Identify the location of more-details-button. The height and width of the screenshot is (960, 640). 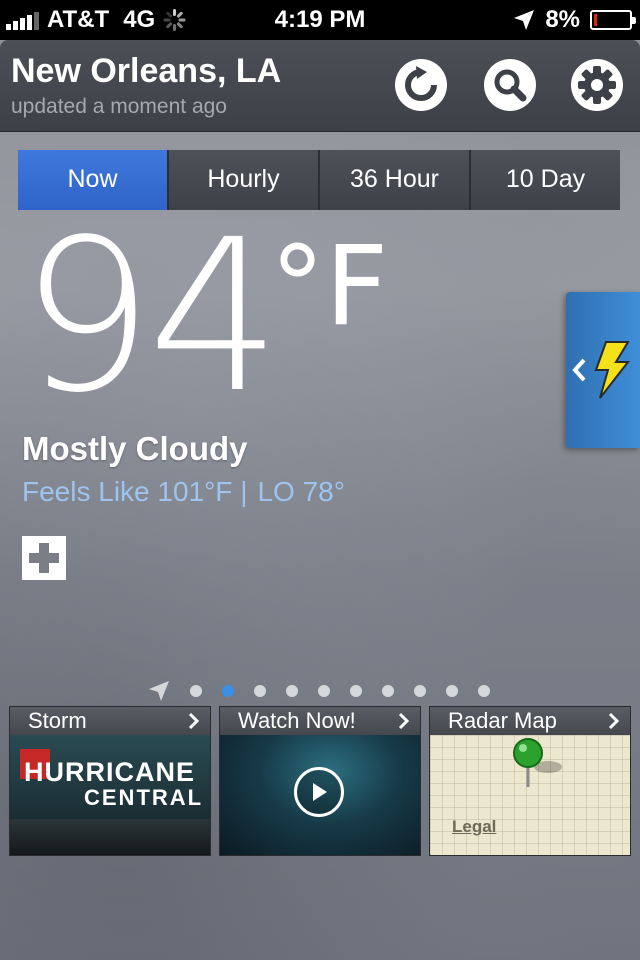
(44, 558).